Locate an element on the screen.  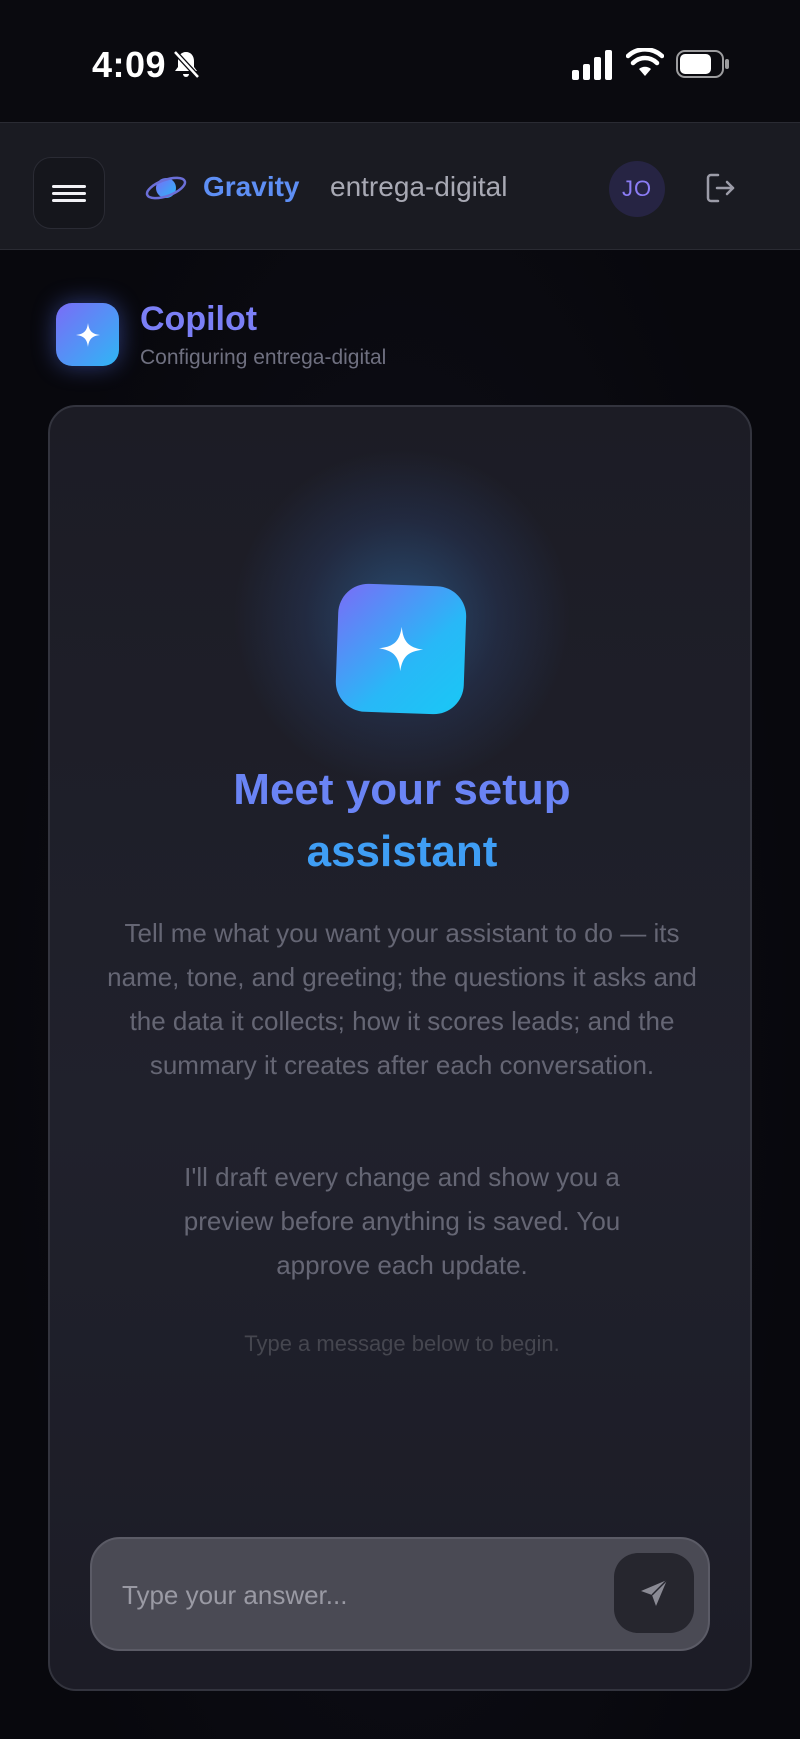
send-button is located at coordinates (654, 1593).